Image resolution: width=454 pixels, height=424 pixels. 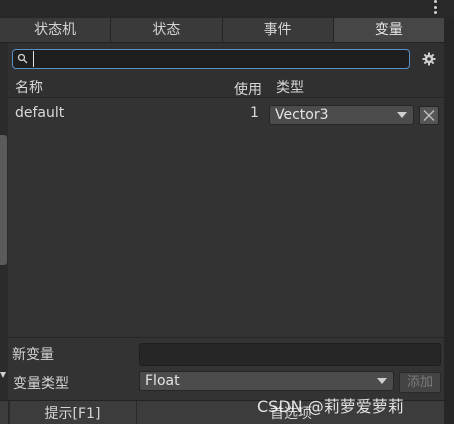 What do you see at coordinates (388, 30) in the screenshot?
I see `tab-variables: 变量` at bounding box center [388, 30].